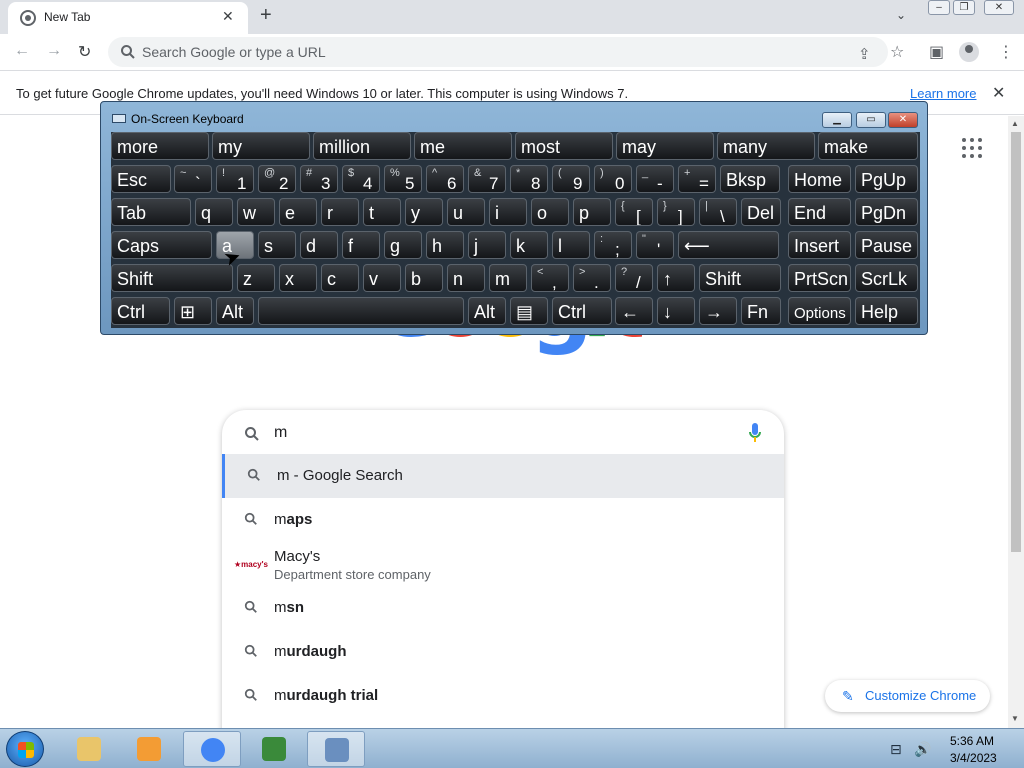 Image resolution: width=1024 pixels, height=768 pixels. What do you see at coordinates (463, 146) in the screenshot?
I see `osk-prediction-key: me` at bounding box center [463, 146].